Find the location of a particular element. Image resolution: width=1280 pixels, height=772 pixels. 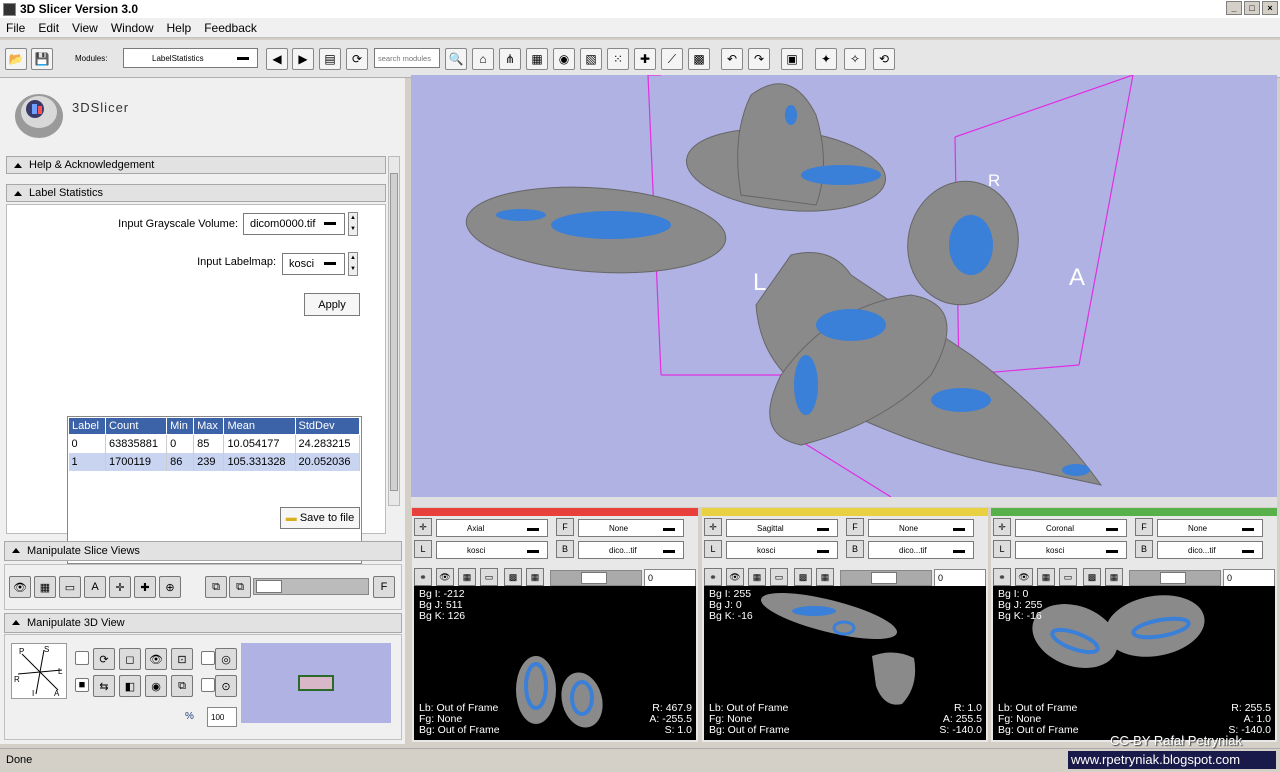

module-history-icon: ▤ is located at coordinates (330, 59).